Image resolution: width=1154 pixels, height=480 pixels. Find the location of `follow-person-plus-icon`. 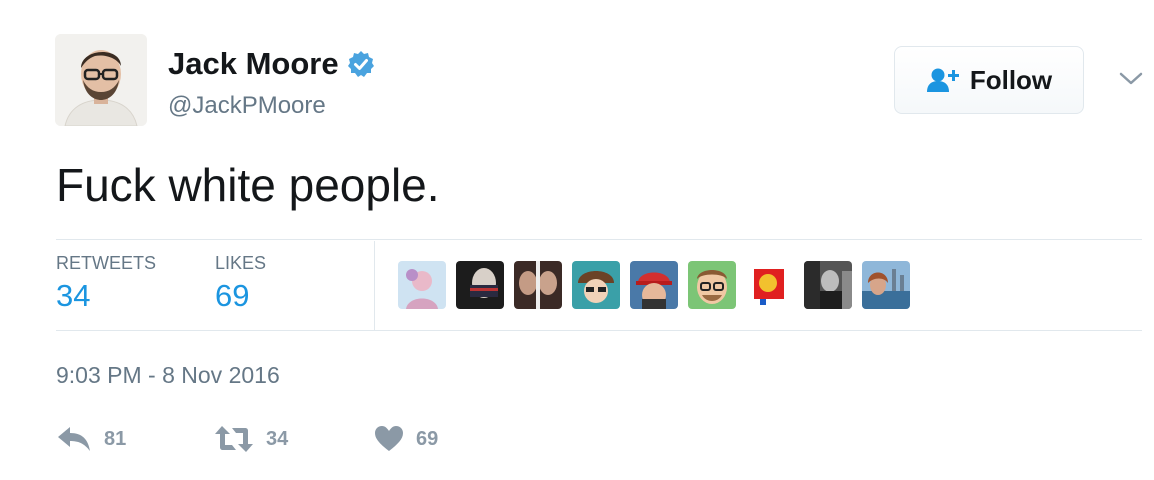

follow-person-plus-icon is located at coordinates (943, 80).